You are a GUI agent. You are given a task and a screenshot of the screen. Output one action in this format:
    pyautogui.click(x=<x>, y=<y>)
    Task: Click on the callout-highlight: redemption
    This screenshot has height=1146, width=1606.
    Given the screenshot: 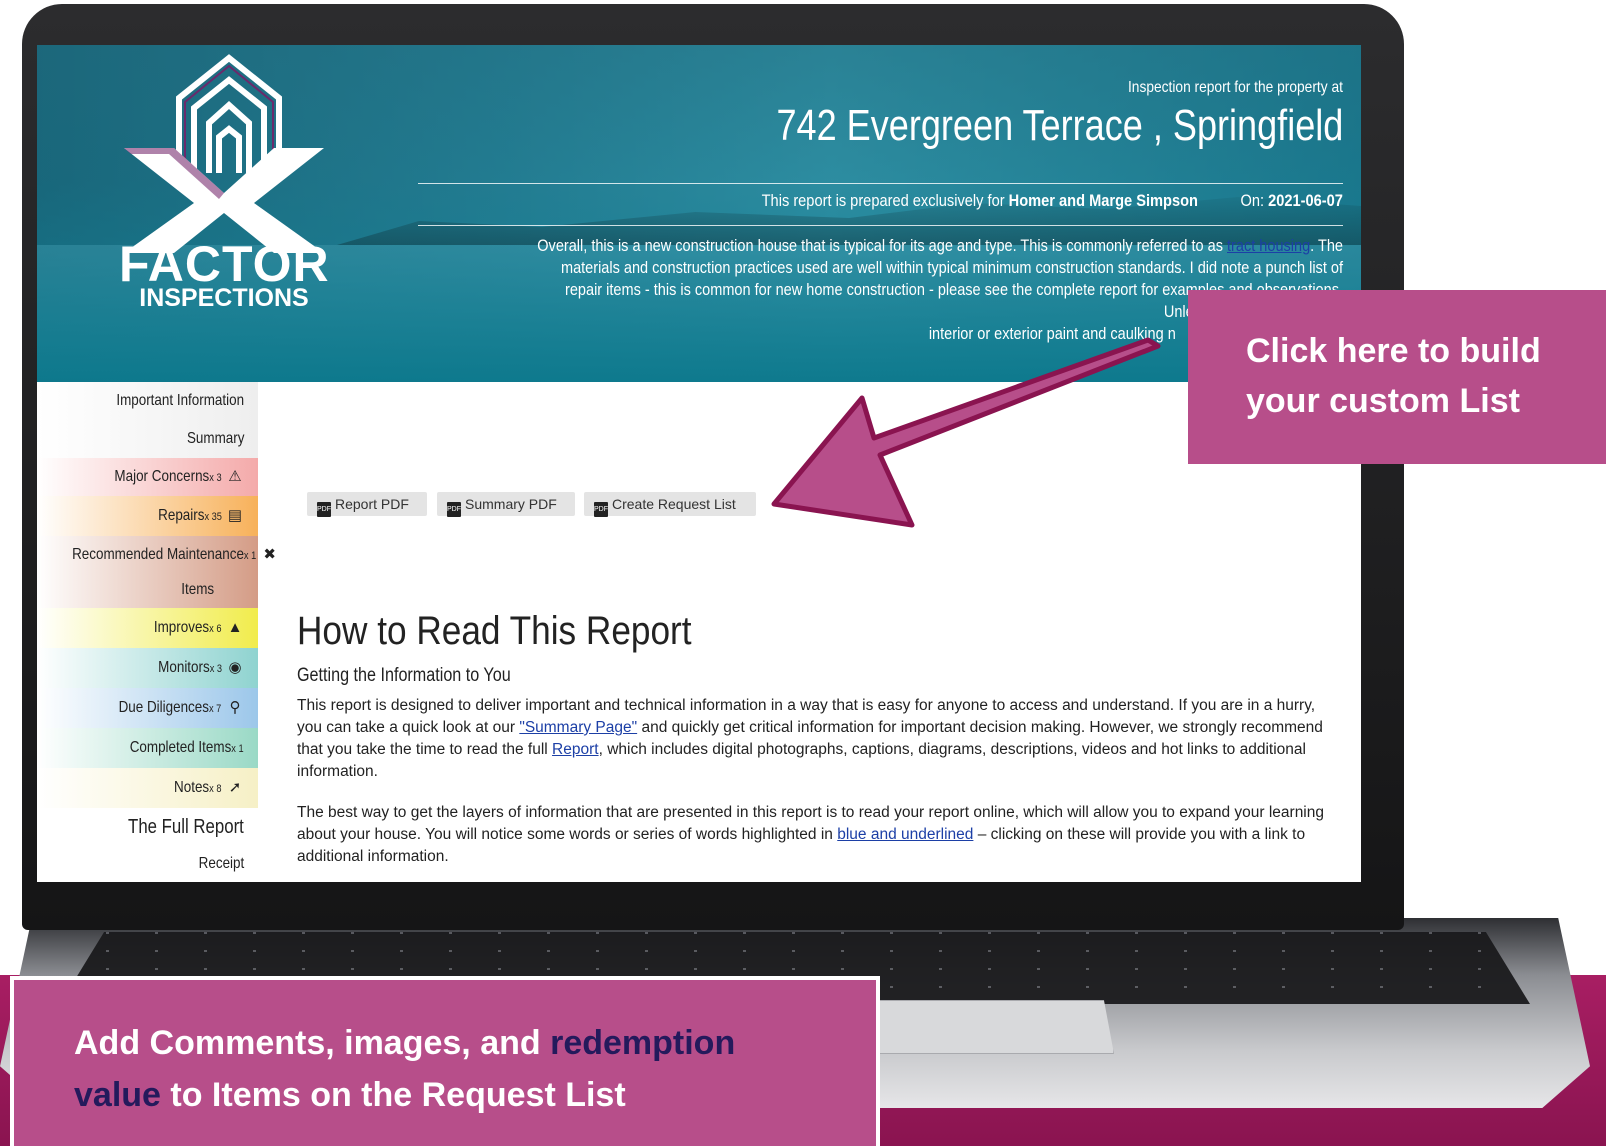 What is the action you would take?
    pyautogui.click(x=643, y=1043)
    